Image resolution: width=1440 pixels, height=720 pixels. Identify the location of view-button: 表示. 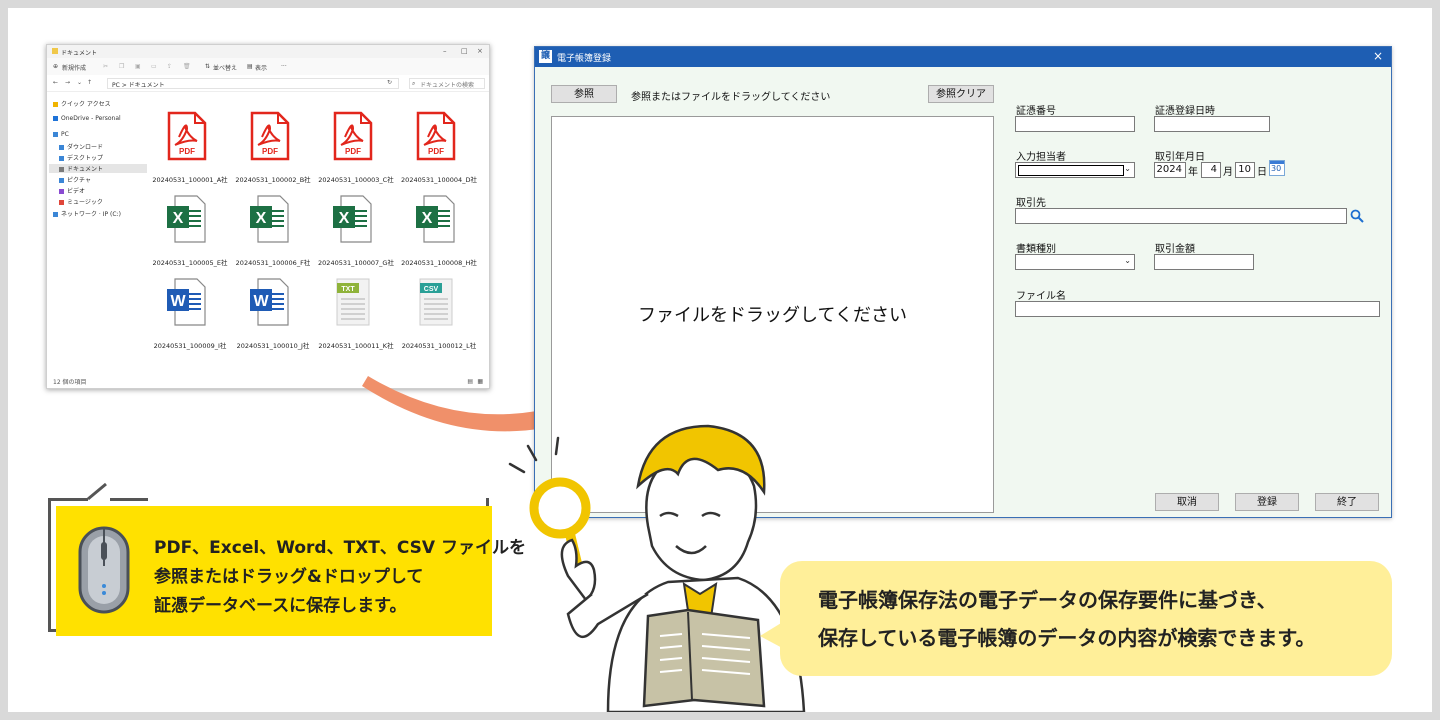
(261, 67).